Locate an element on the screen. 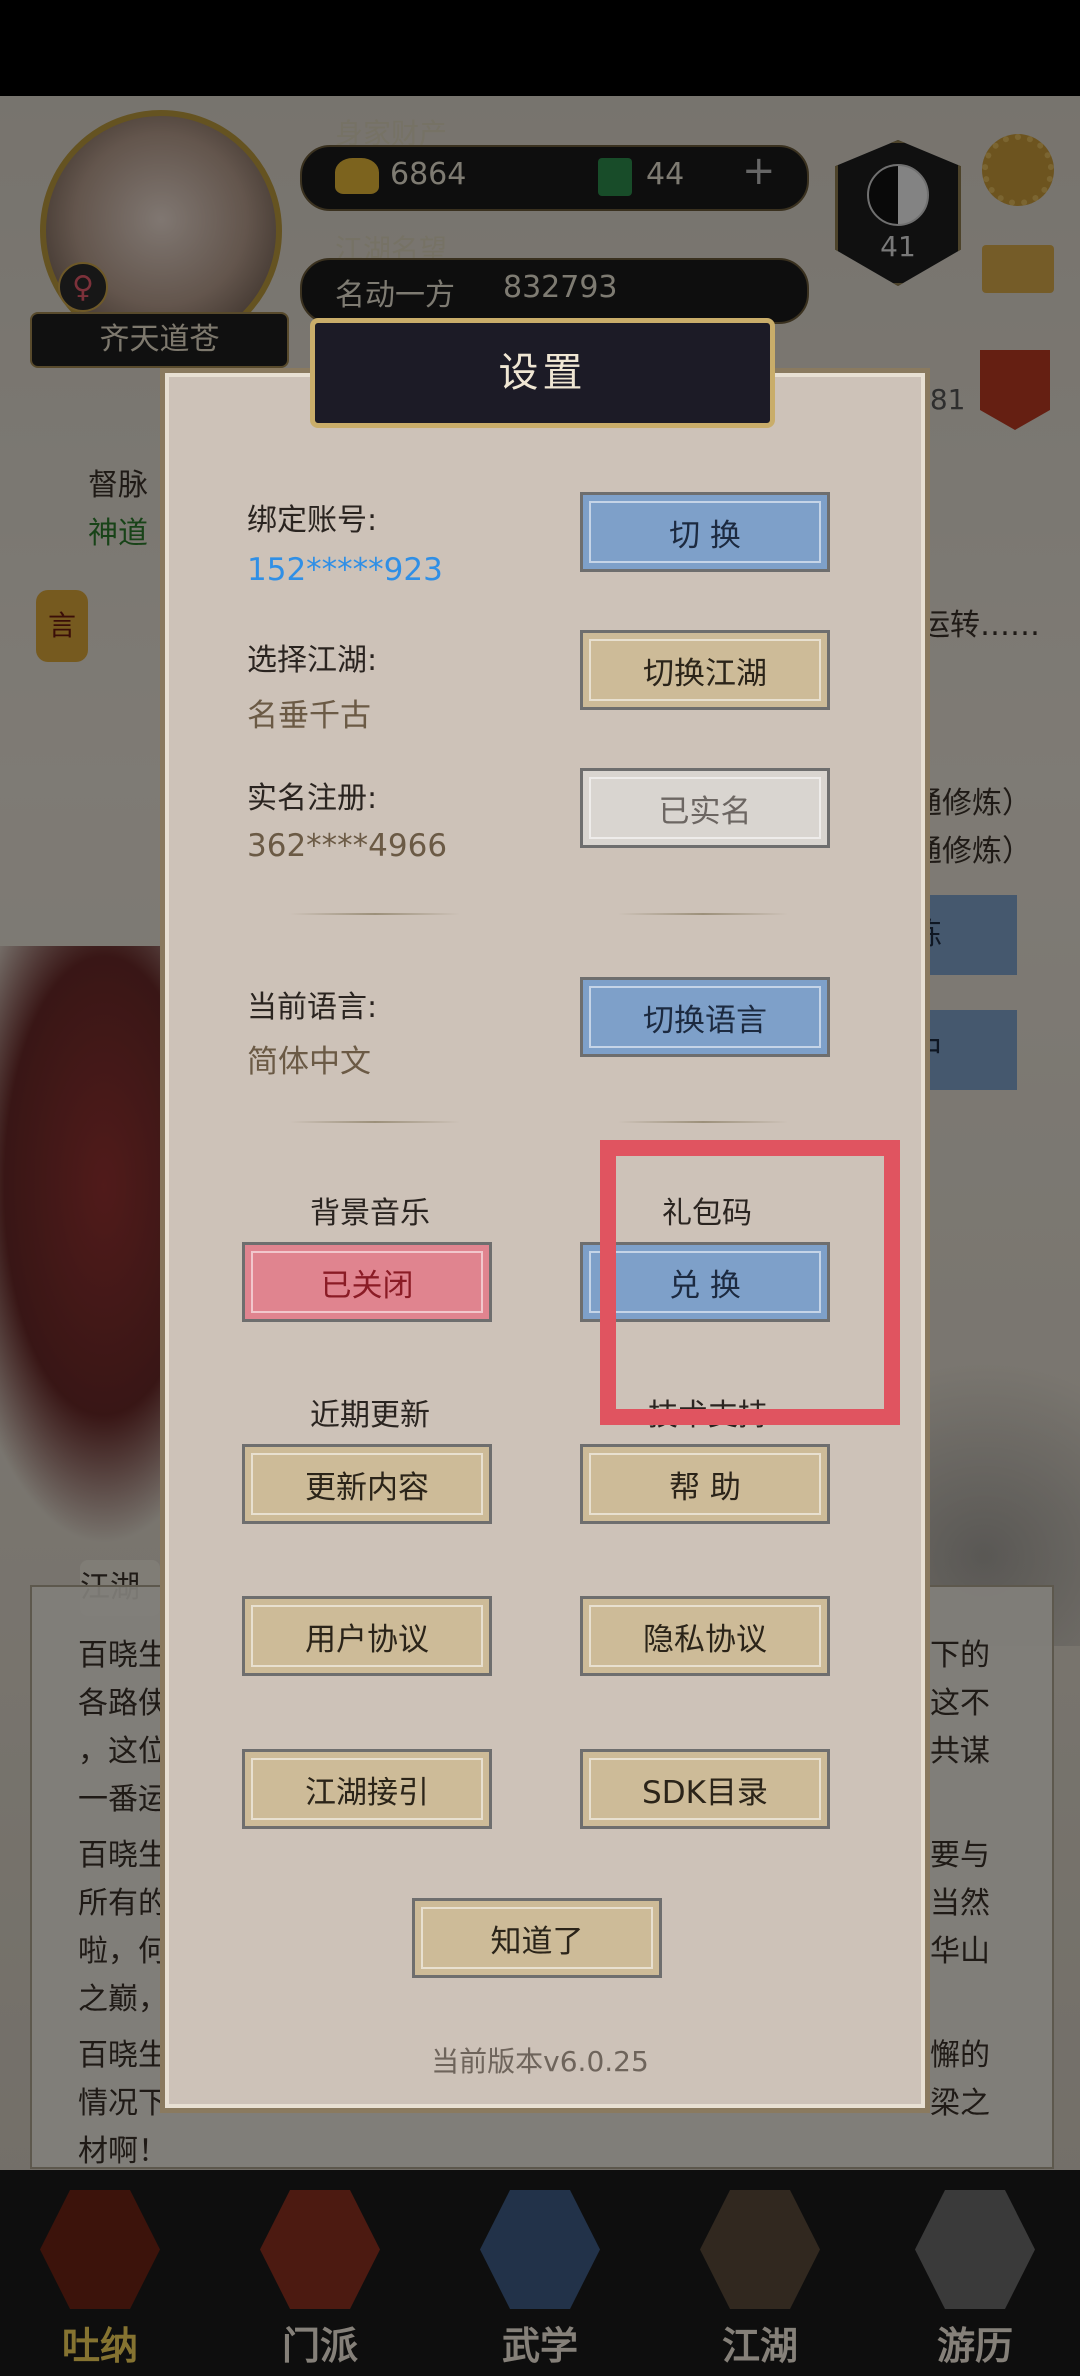 The width and height of the screenshot is (1080, 2376). privacy-policy-button: 隐私协议 is located at coordinates (705, 1636).